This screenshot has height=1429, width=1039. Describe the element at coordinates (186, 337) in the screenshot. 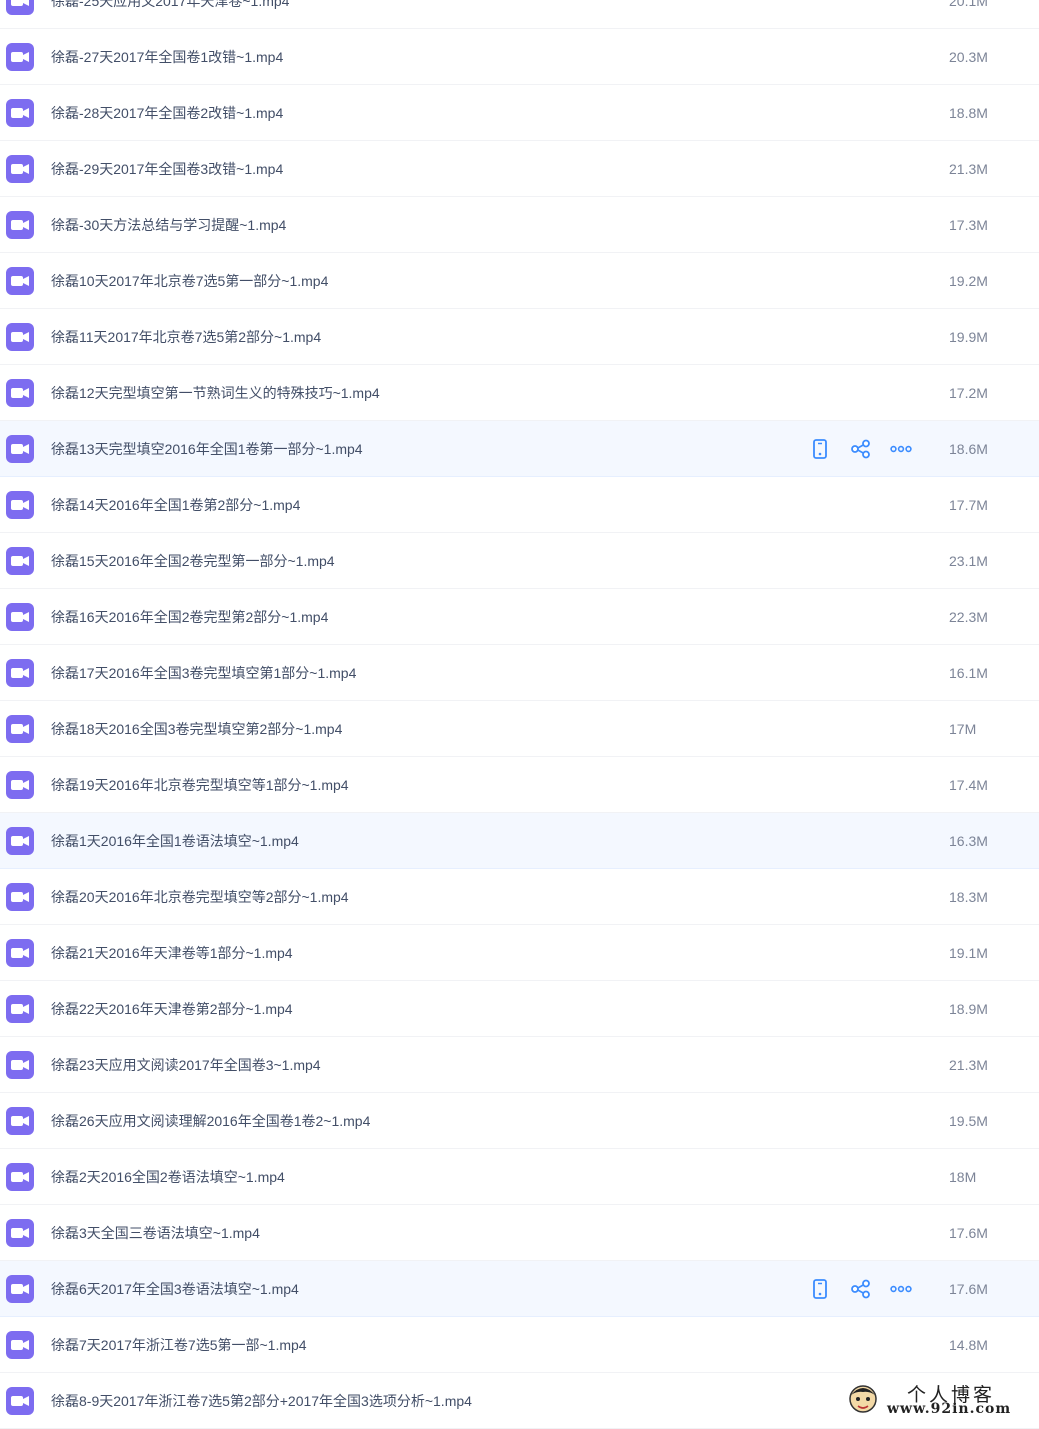

I see `file-name: 徐磊11天2017年北京卷7选5第2部分~1.mp4` at that location.